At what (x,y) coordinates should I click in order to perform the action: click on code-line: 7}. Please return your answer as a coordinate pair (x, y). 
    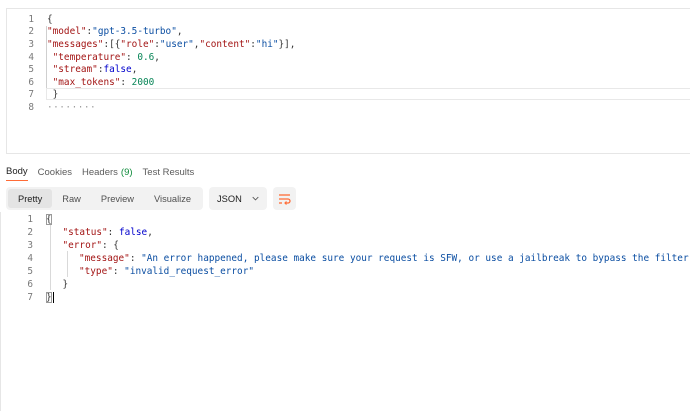
    Looking at the image, I should click on (348, 297).